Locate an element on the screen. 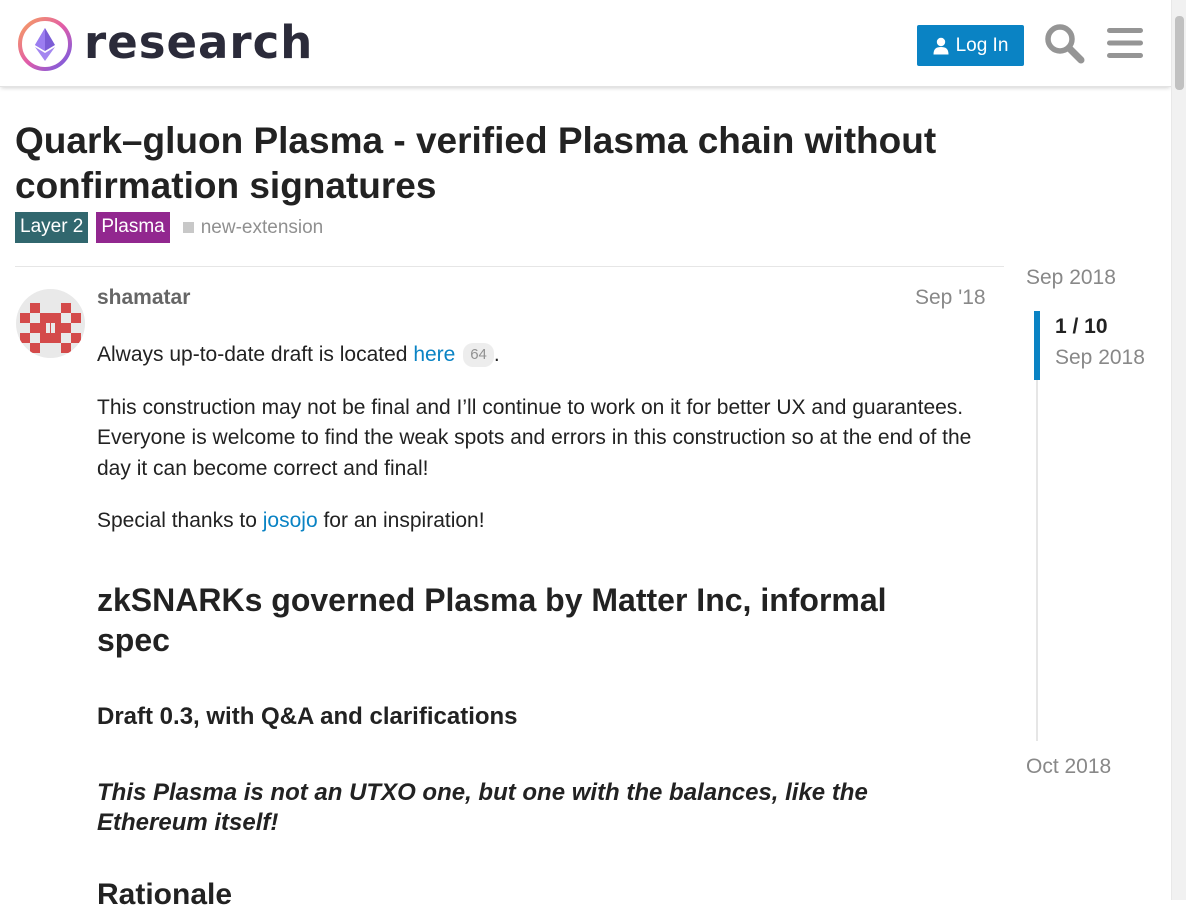  login-button: Log In is located at coordinates (970, 45).